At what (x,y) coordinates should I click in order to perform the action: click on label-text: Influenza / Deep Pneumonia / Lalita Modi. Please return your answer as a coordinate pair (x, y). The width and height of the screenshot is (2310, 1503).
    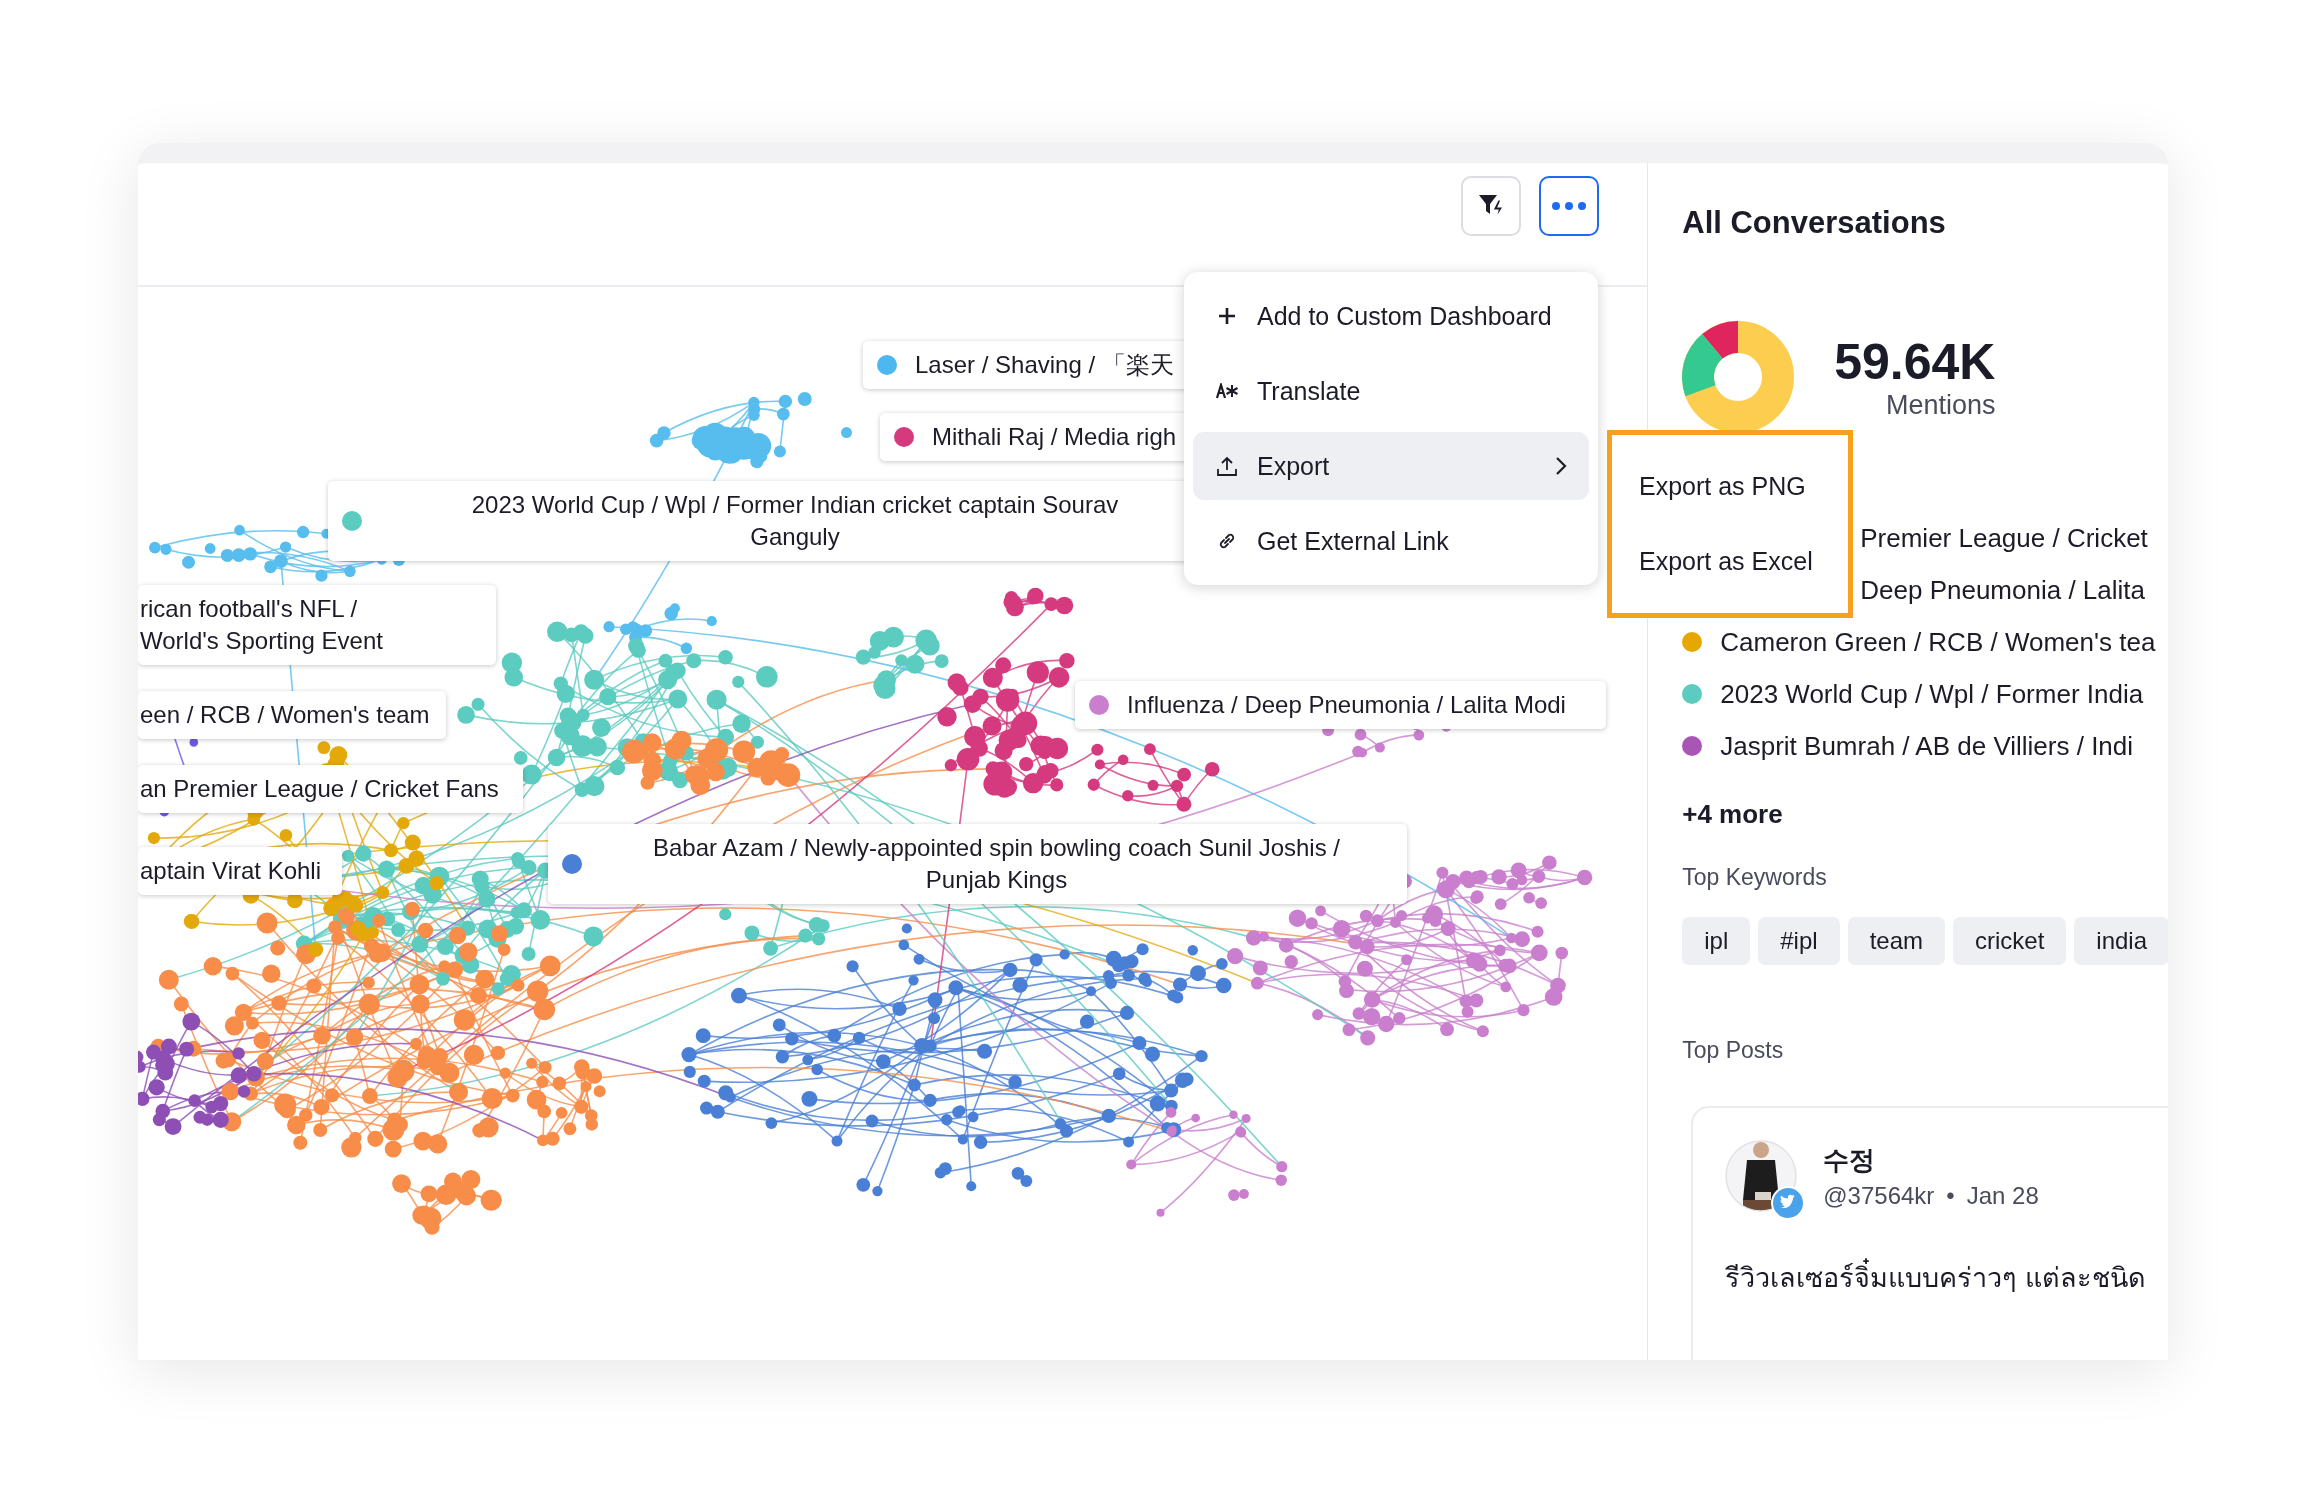
    Looking at the image, I should click on (1346, 705).